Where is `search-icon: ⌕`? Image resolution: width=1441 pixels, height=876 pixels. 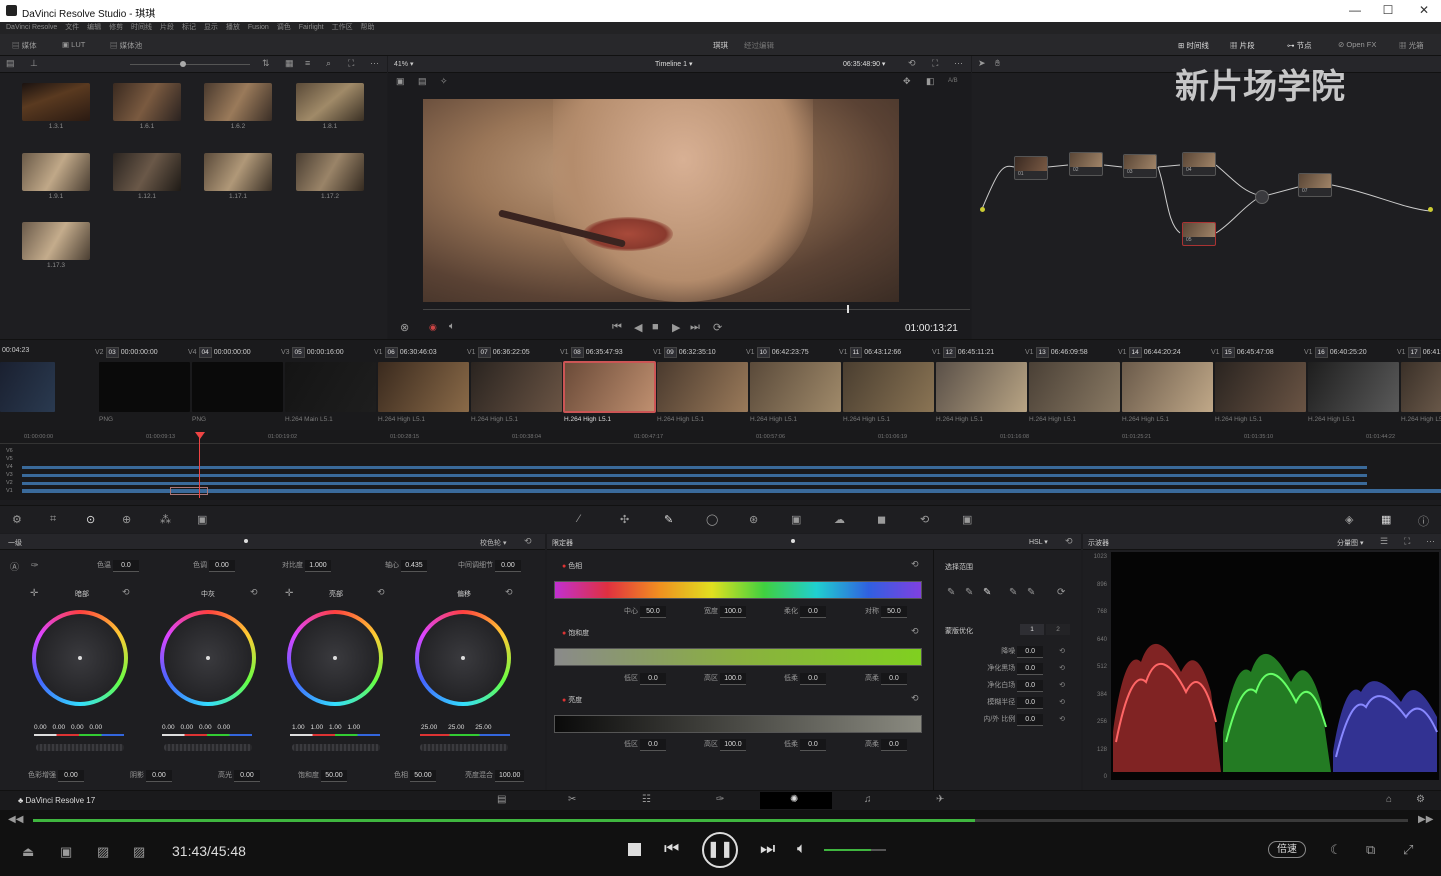 search-icon: ⌕ is located at coordinates (328, 63).